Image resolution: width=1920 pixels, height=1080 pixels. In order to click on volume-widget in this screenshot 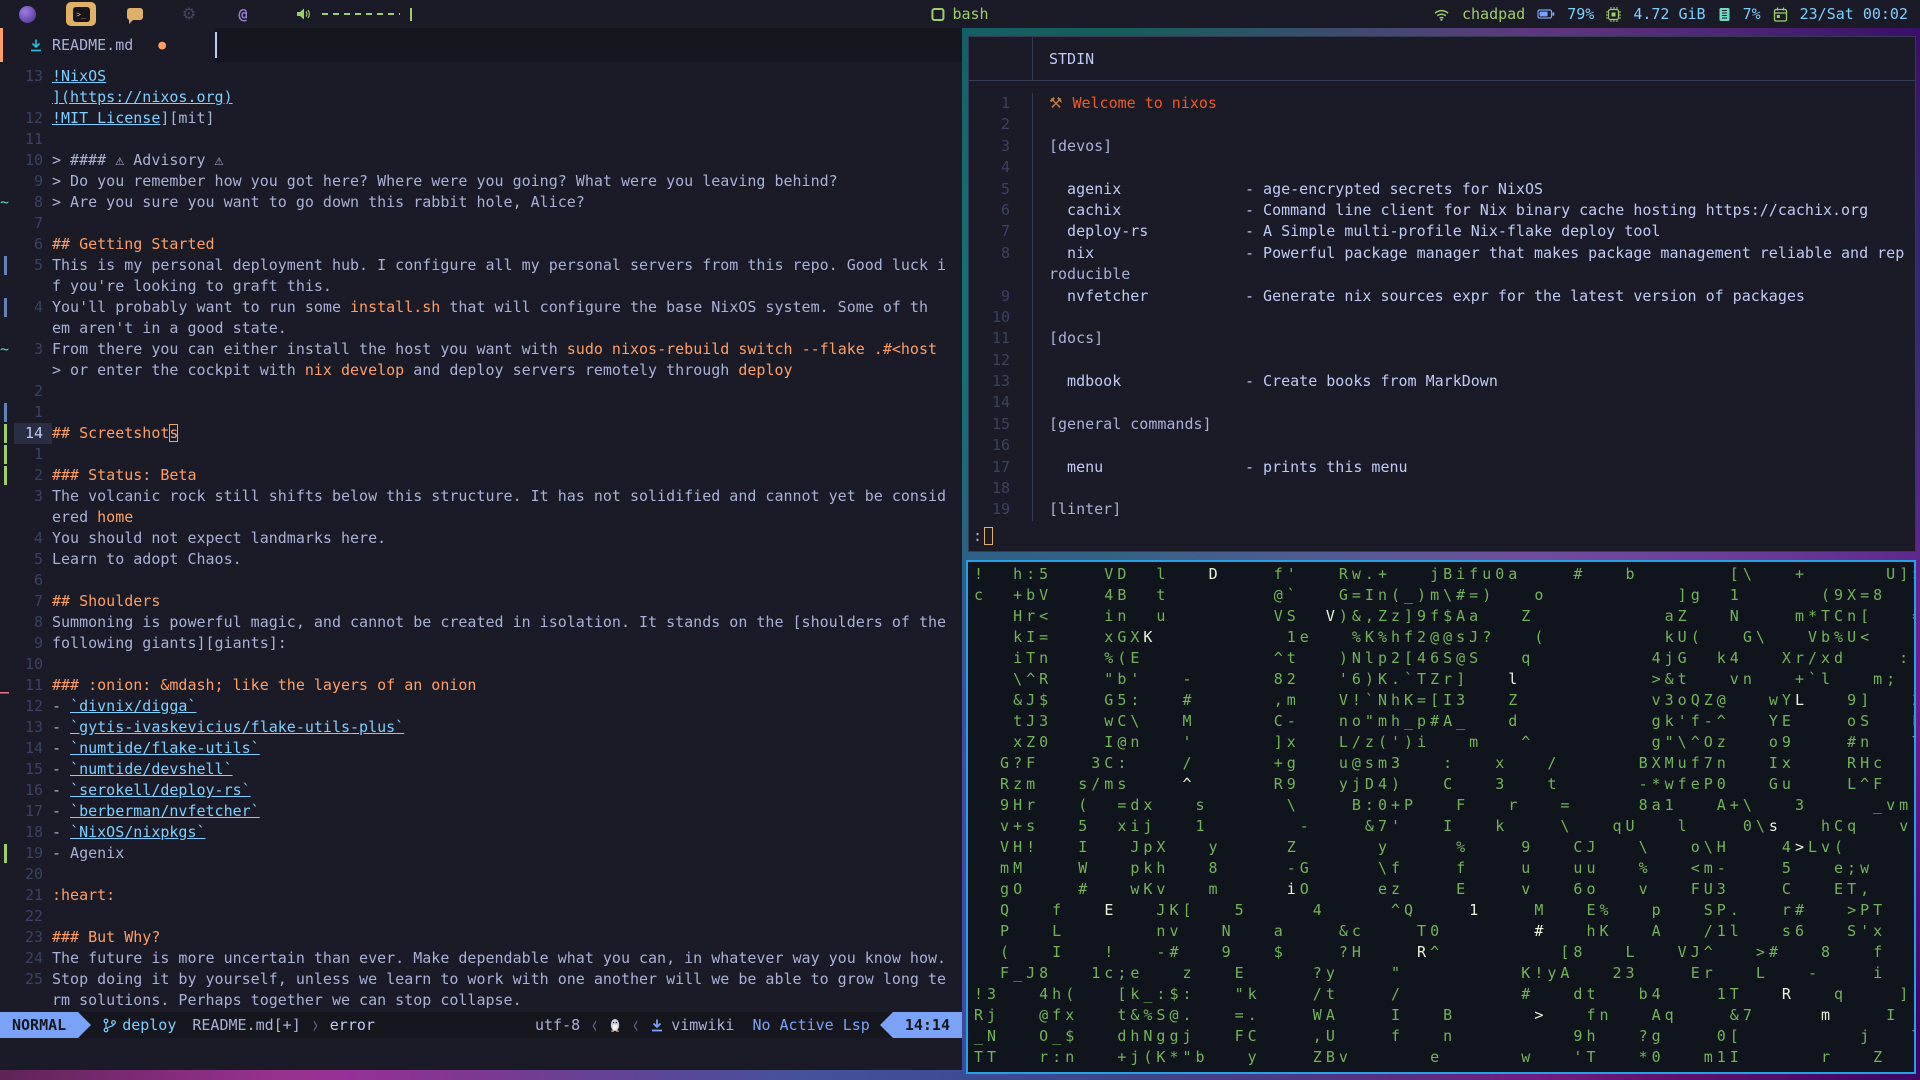, I will do `click(354, 14)`.